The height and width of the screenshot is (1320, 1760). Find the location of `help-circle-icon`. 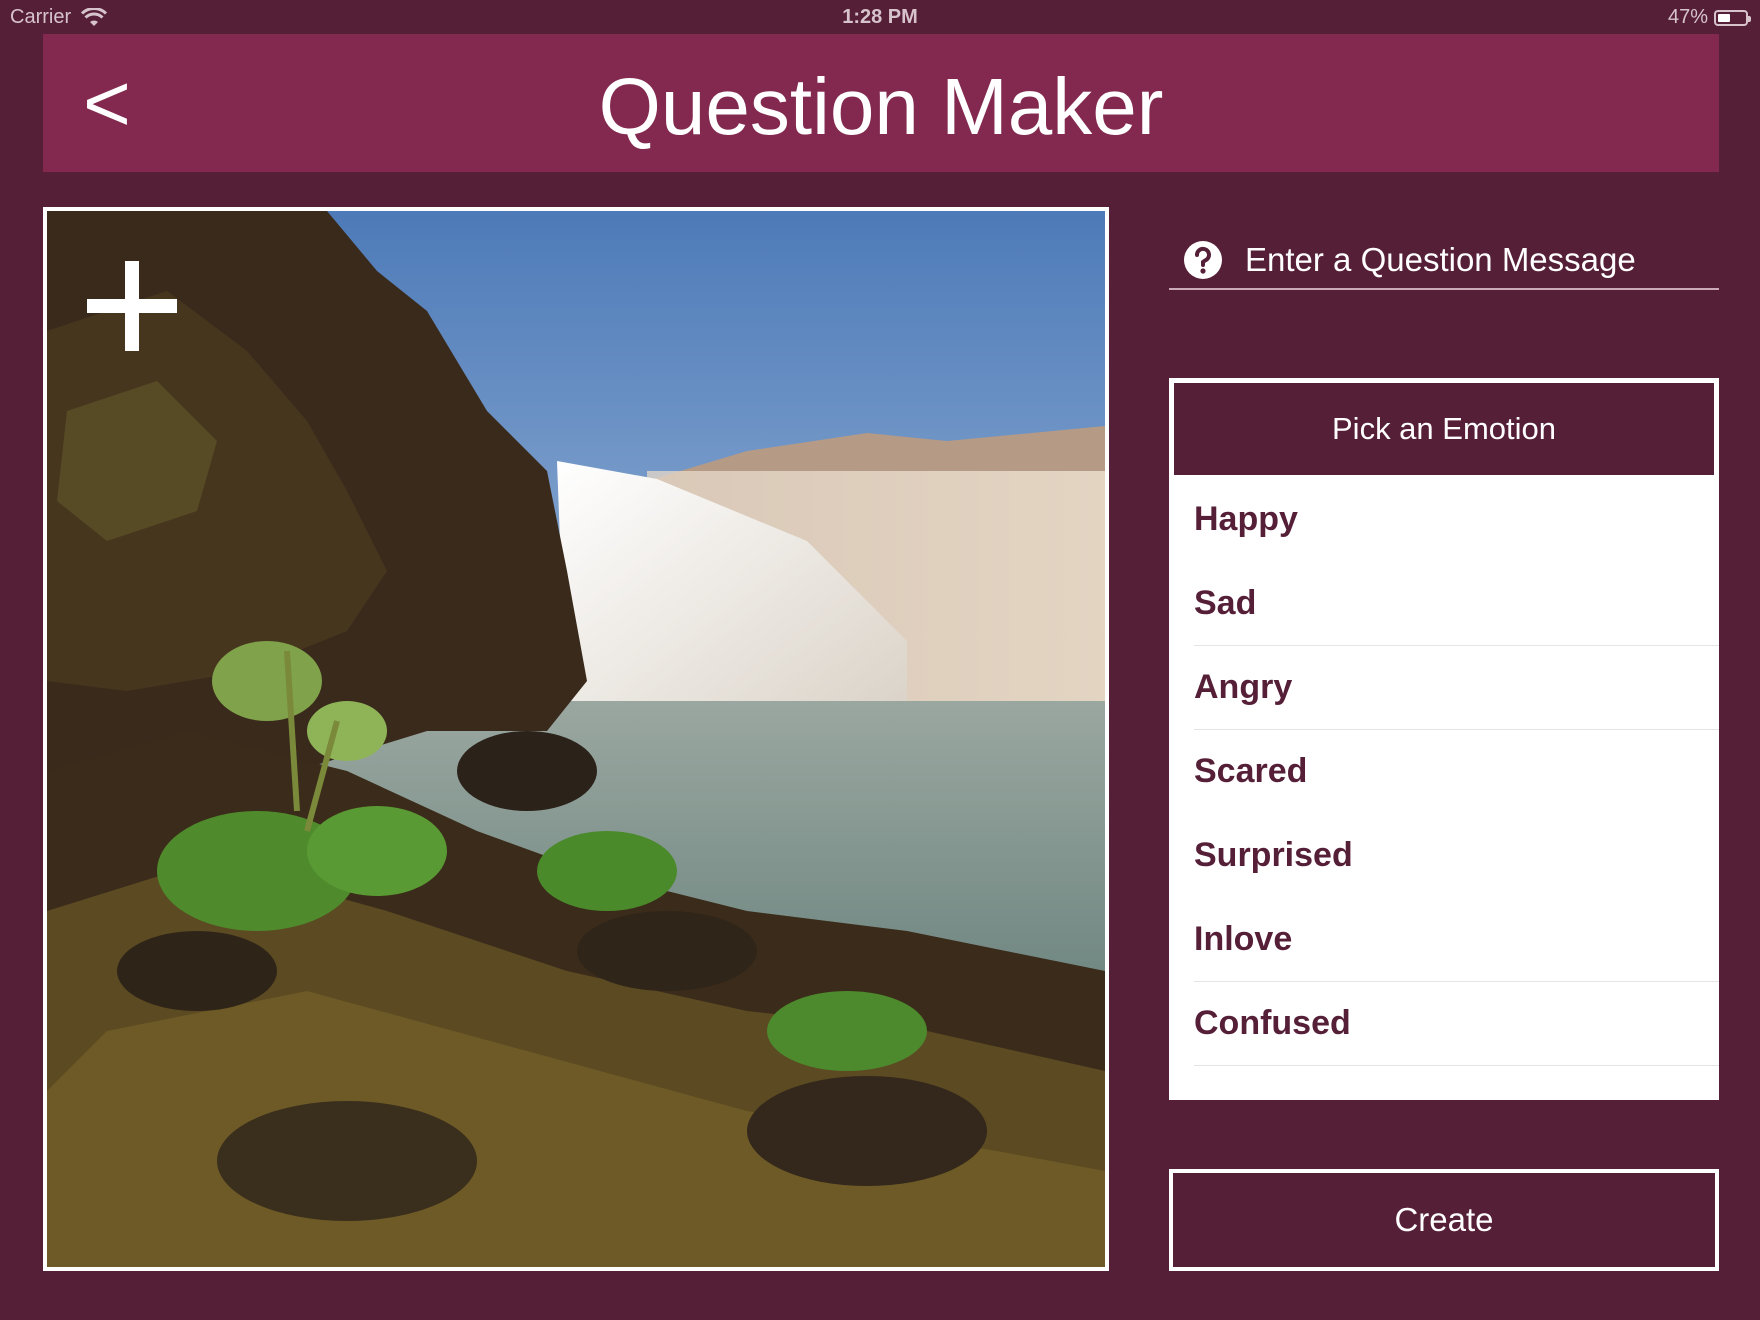

help-circle-icon is located at coordinates (1203, 260).